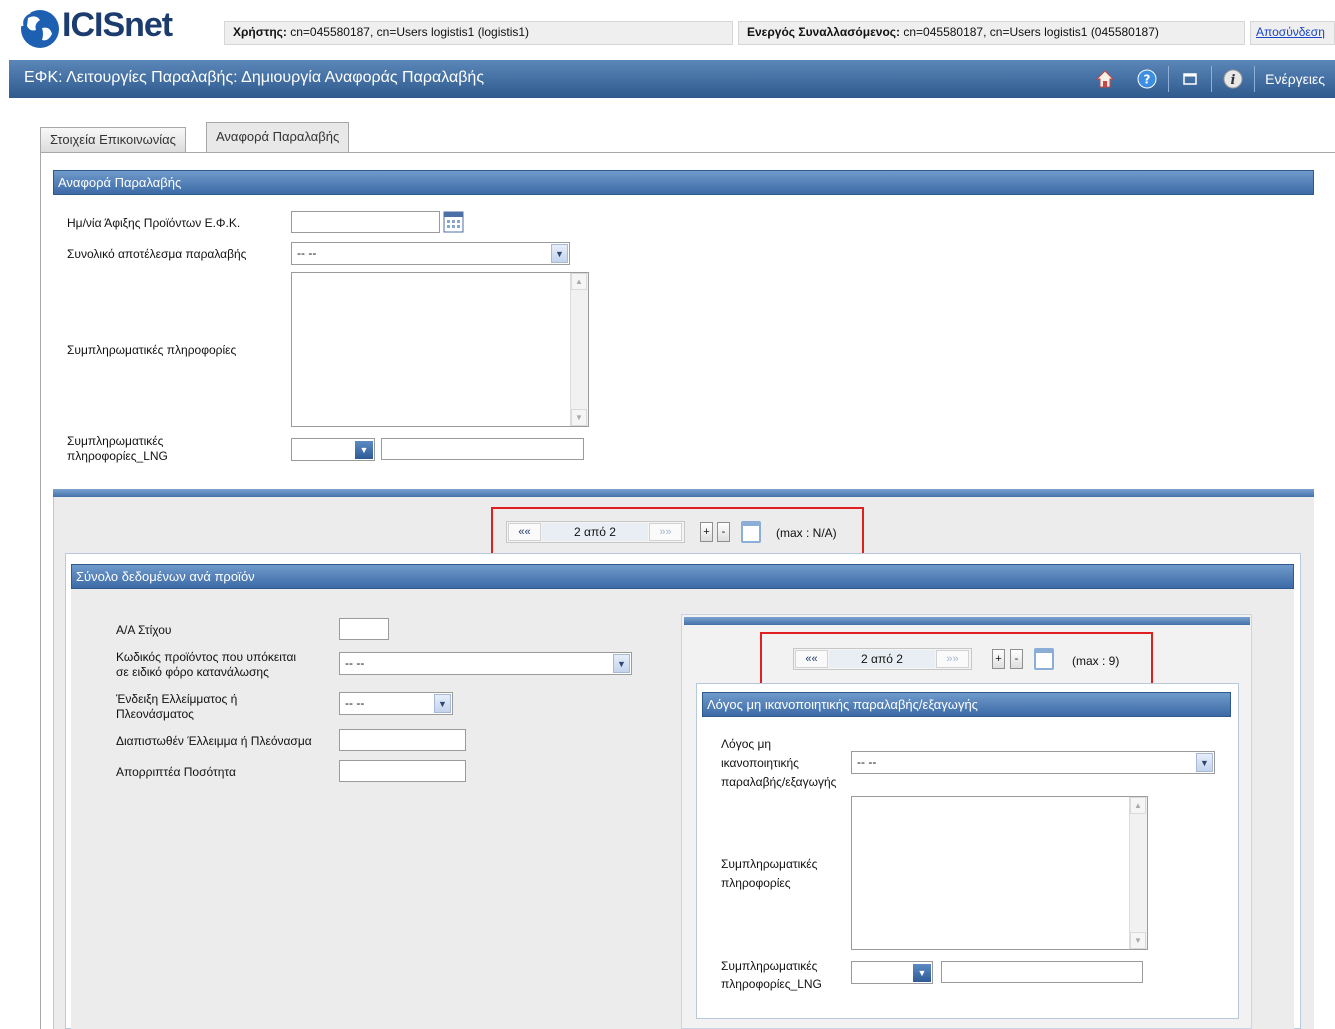 The height and width of the screenshot is (1029, 1335). Describe the element at coordinates (806, 533) in the screenshot. I see `outer-pager-max: (max : N/A)` at that location.